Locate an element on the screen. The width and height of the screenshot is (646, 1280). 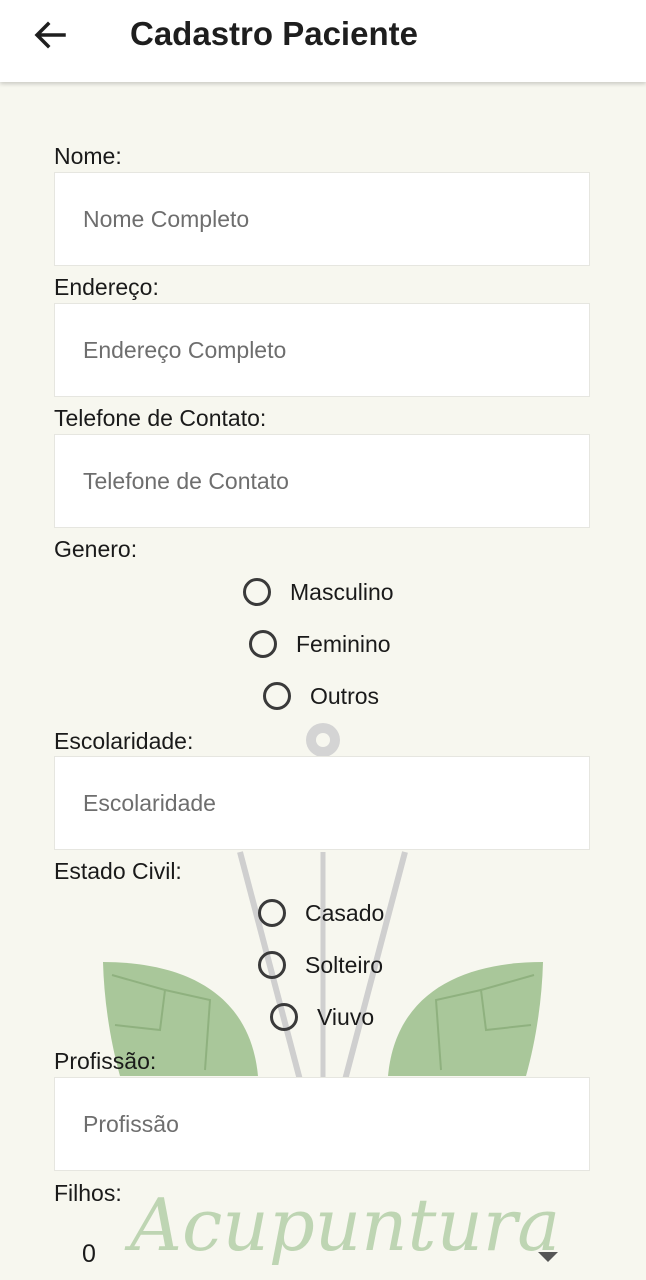
page-title: Cadastro Paciente is located at coordinates (274, 33).